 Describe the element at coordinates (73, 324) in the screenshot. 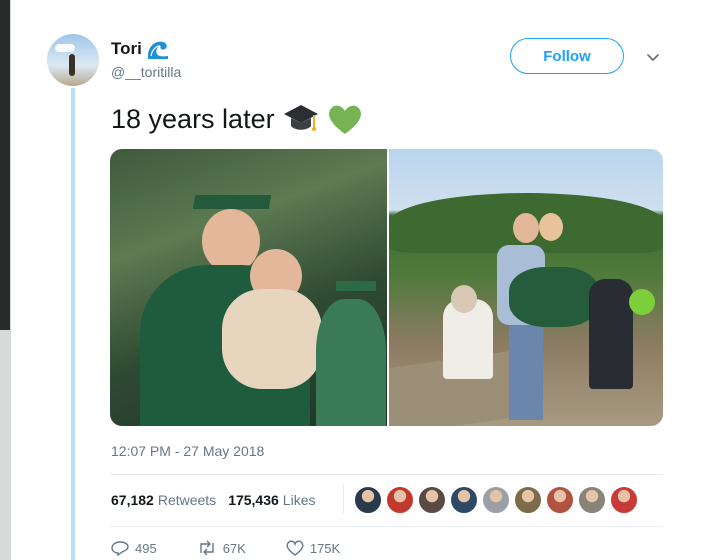

I see `thread-line` at that location.